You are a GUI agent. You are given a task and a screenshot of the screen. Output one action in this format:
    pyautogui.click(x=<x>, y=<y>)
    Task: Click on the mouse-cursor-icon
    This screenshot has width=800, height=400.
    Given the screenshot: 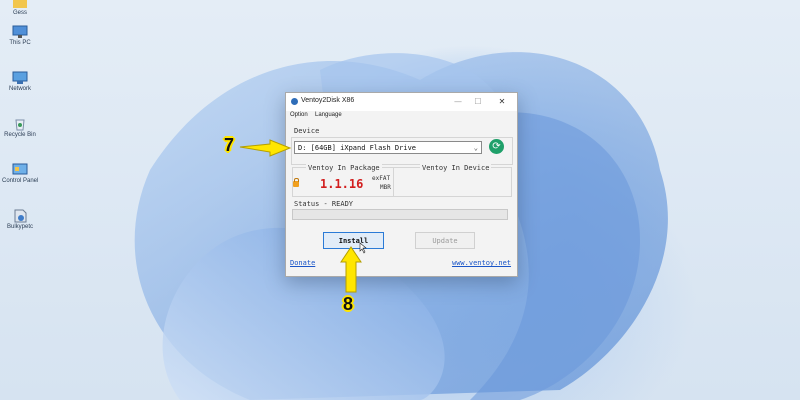 What is the action you would take?
    pyautogui.click(x=363, y=248)
    